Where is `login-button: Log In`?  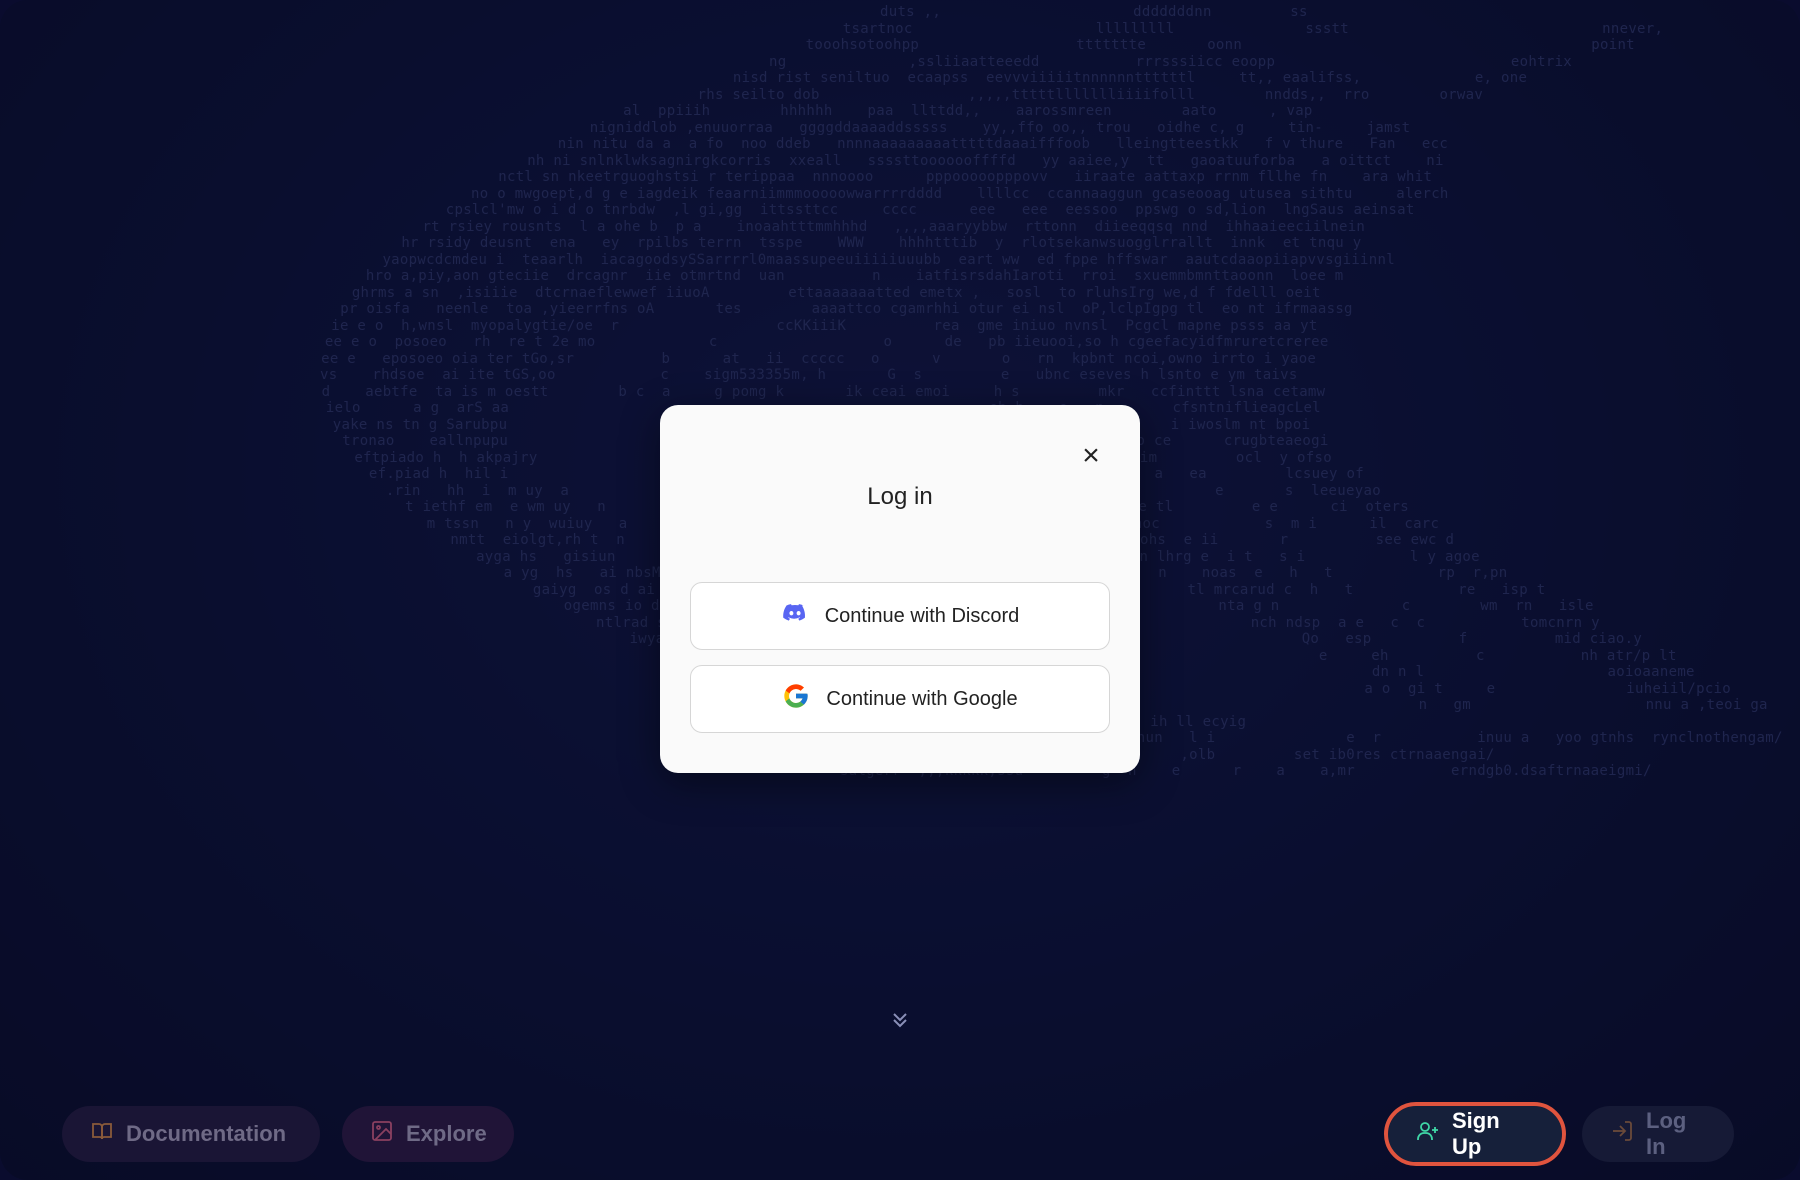 login-button: Log In is located at coordinates (1658, 1134).